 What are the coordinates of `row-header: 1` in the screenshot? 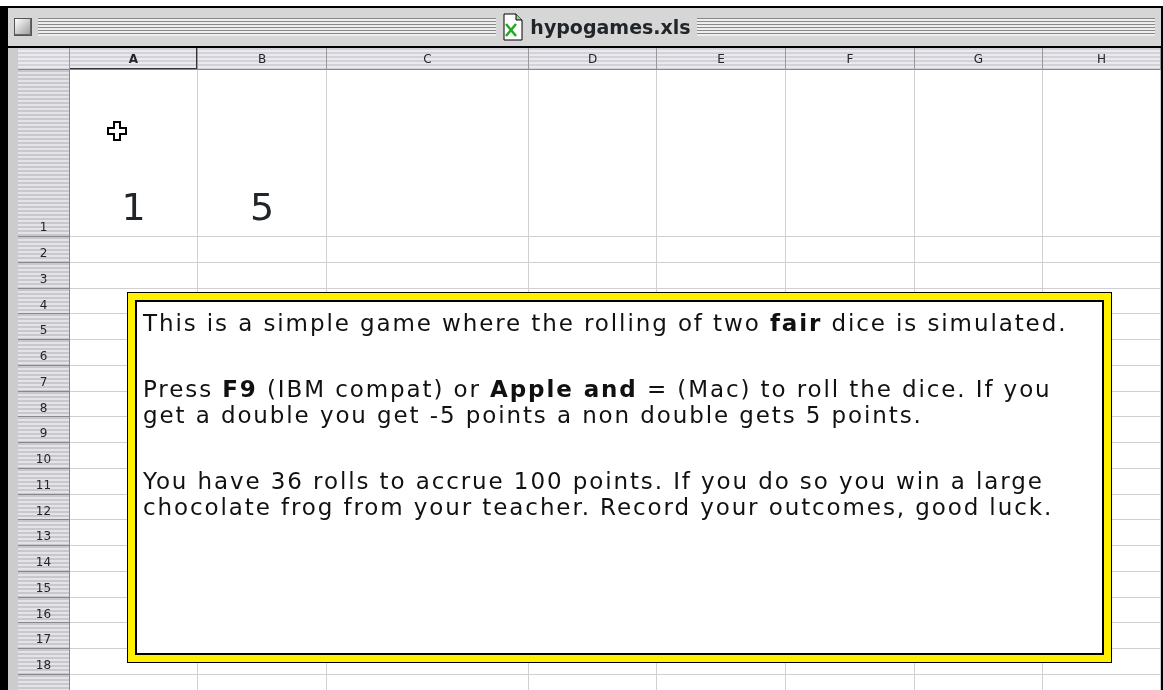 It's located at (44, 153).